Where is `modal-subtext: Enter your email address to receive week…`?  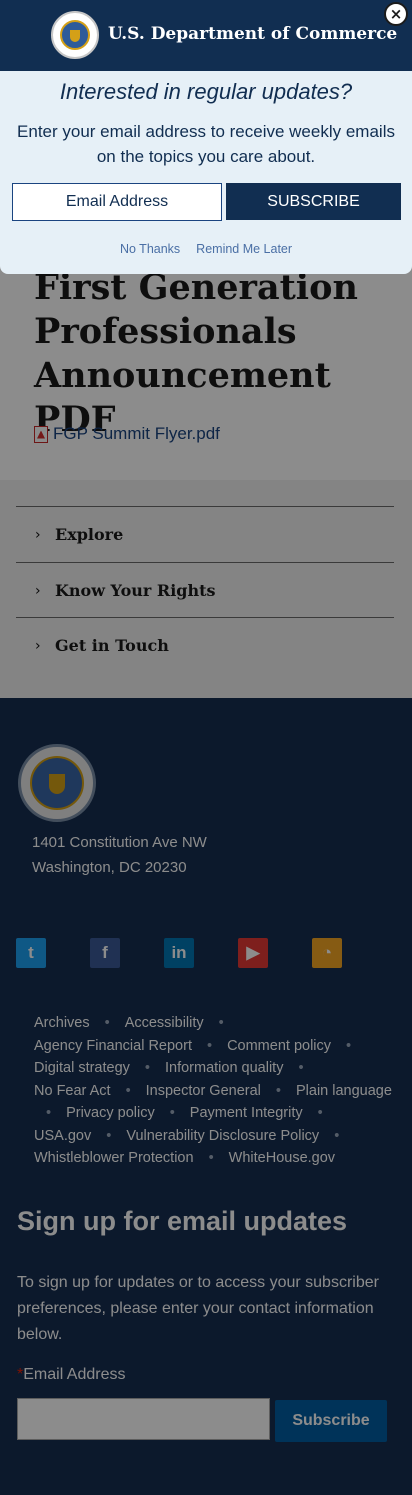 modal-subtext: Enter your email address to receive week… is located at coordinates (206, 144).